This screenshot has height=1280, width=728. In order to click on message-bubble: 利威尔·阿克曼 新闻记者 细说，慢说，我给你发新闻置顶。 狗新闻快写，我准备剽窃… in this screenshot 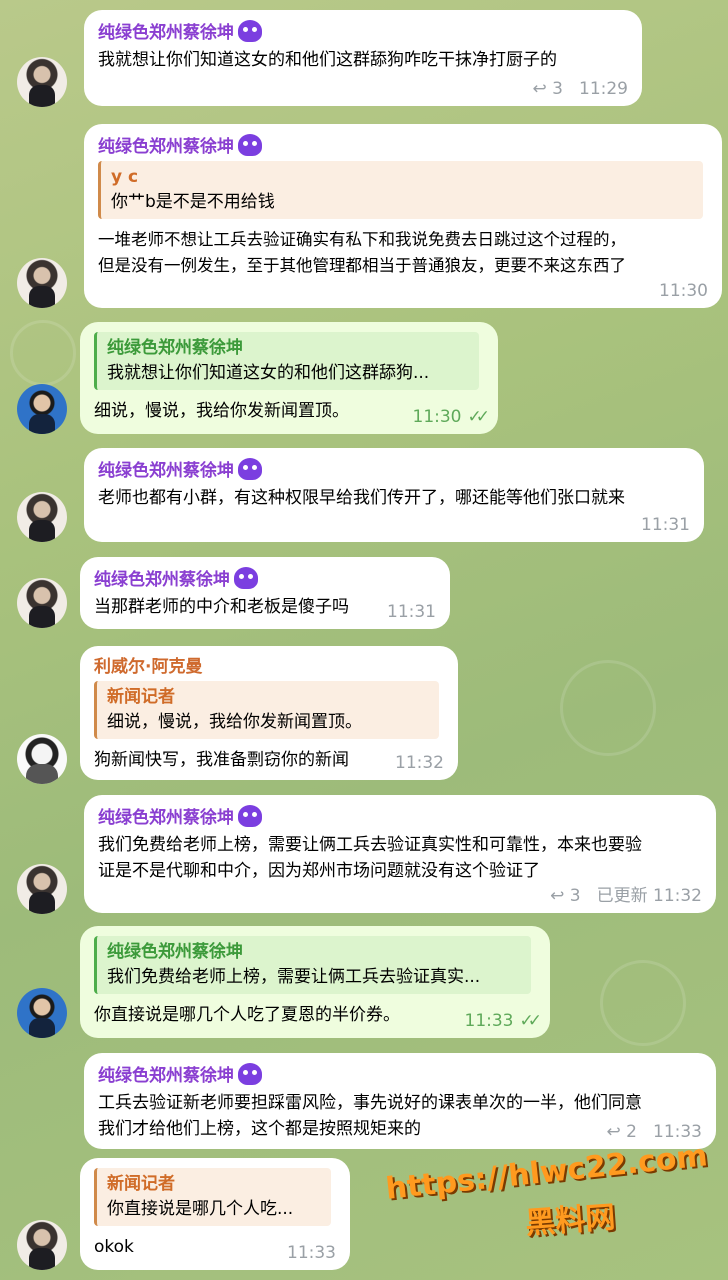, I will do `click(269, 713)`.